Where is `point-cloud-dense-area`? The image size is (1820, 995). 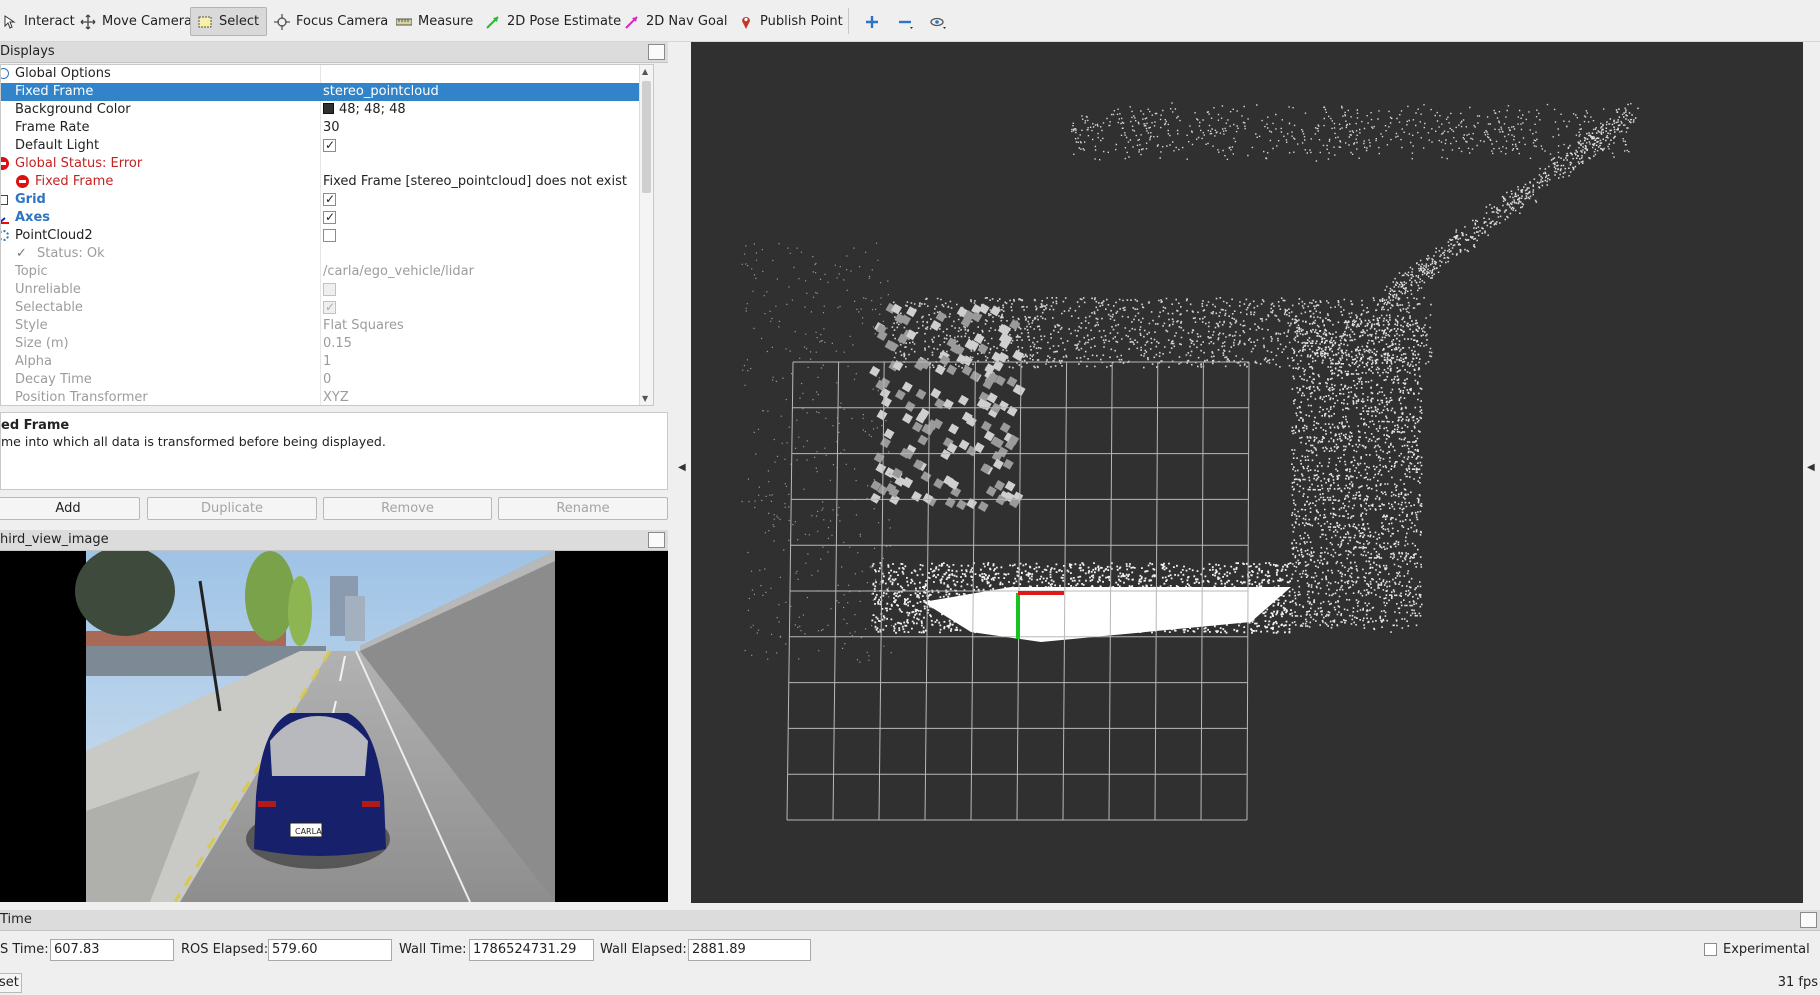
point-cloud-dense-area is located at coordinates (1107, 614).